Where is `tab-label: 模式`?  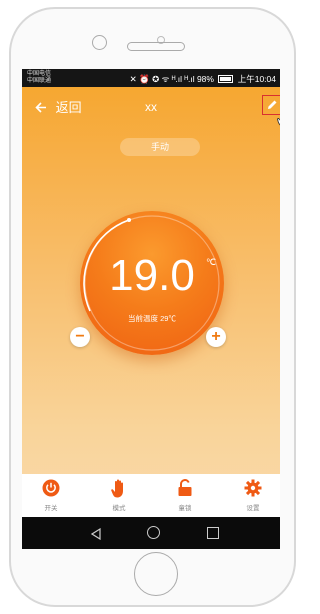 tab-label: 模式 is located at coordinates (119, 508).